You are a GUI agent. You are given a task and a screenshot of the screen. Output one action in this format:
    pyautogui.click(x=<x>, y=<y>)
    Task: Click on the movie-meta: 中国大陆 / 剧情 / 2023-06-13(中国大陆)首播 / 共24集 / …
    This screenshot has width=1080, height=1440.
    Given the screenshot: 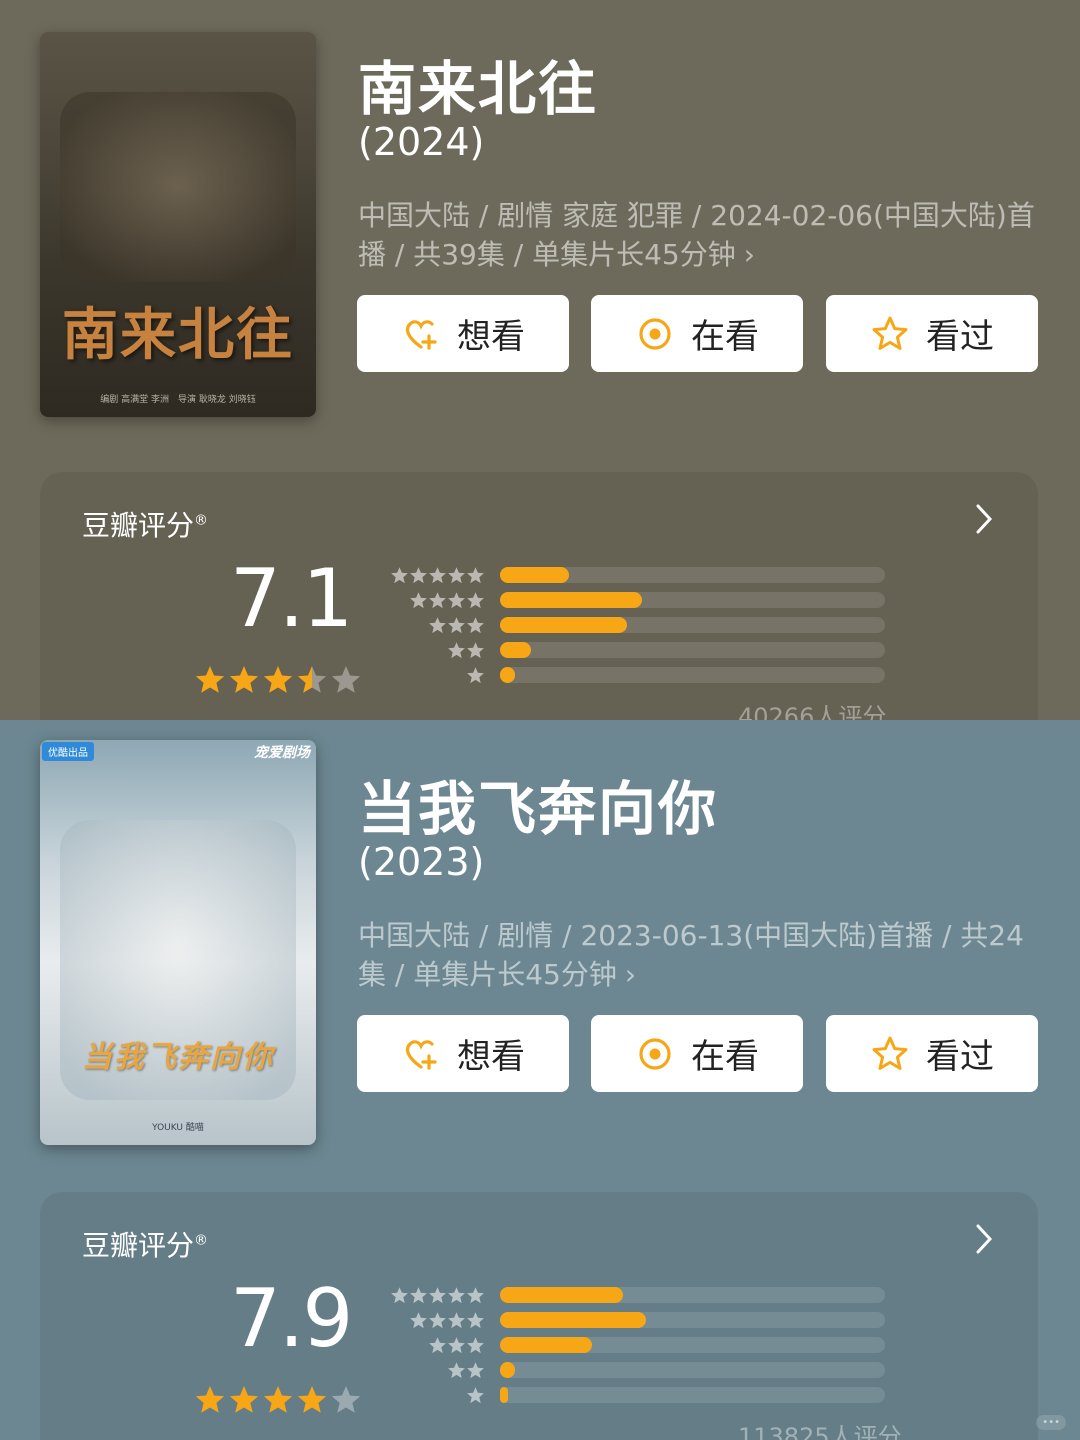 What is the action you would take?
    pyautogui.click(x=698, y=955)
    